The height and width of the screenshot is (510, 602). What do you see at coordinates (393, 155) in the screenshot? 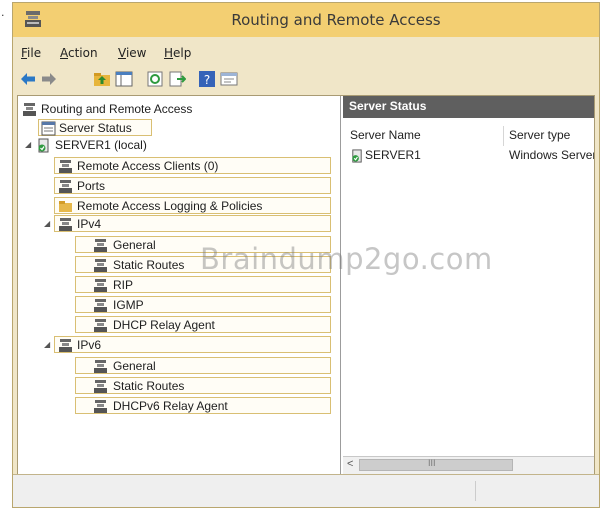
I see `row-server-name: SERVER1` at bounding box center [393, 155].